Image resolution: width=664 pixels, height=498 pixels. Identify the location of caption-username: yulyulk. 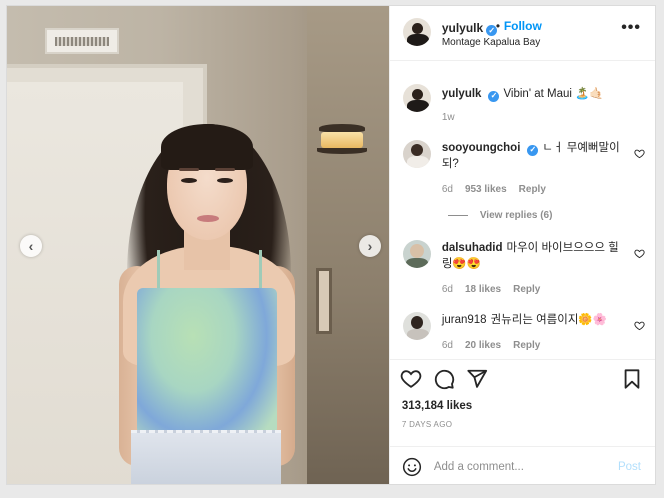
(462, 94).